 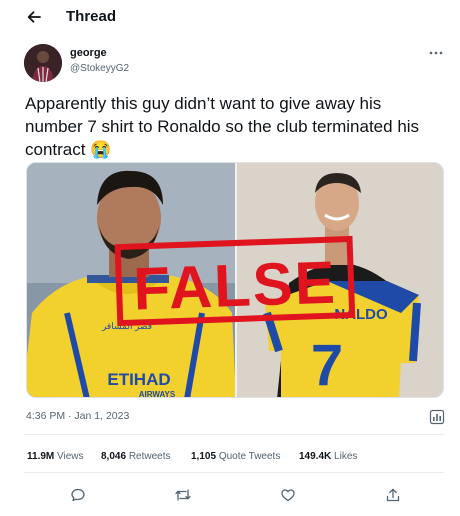 I want to click on page-title: Thread, so click(x=91, y=16).